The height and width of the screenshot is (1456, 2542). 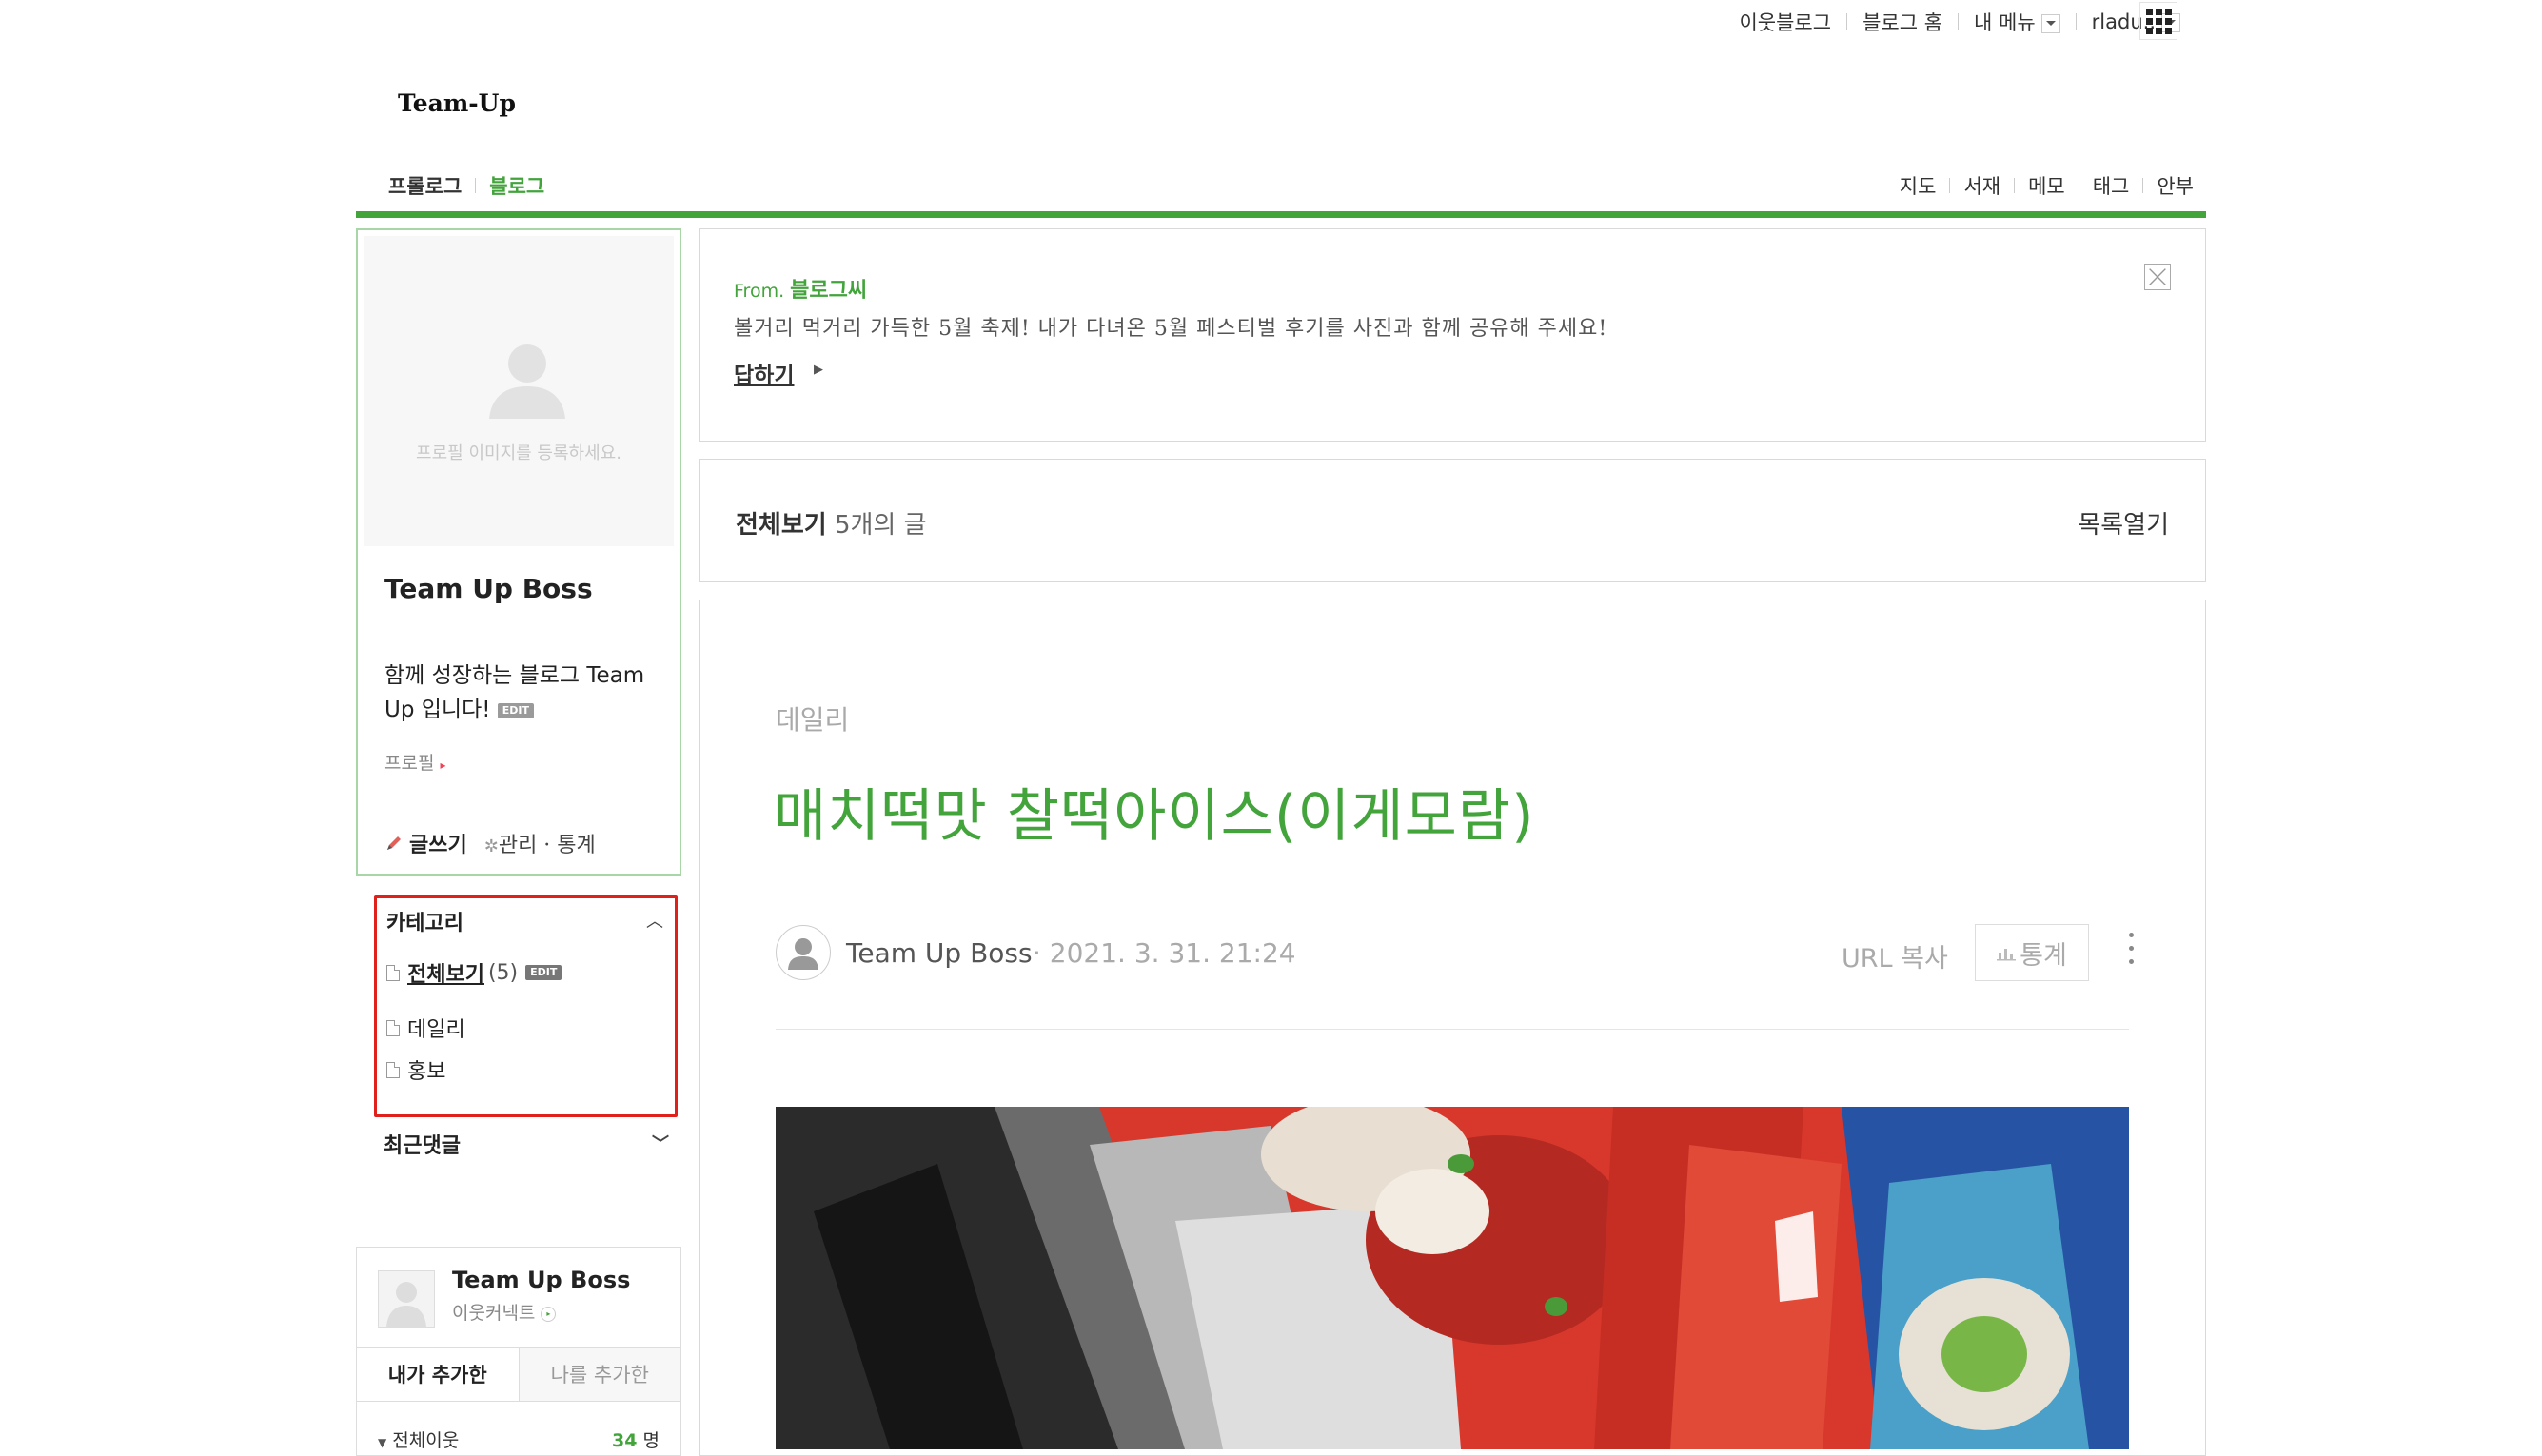 What do you see at coordinates (759, 291) in the screenshot?
I see `notice-from-prefix: From.` at bounding box center [759, 291].